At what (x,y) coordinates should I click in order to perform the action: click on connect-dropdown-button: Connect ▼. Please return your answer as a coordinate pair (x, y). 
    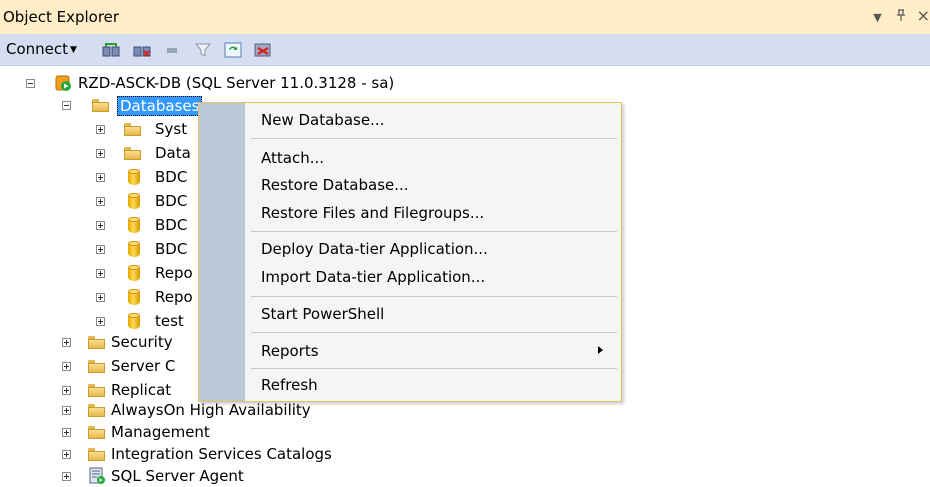
    Looking at the image, I should click on (41, 49).